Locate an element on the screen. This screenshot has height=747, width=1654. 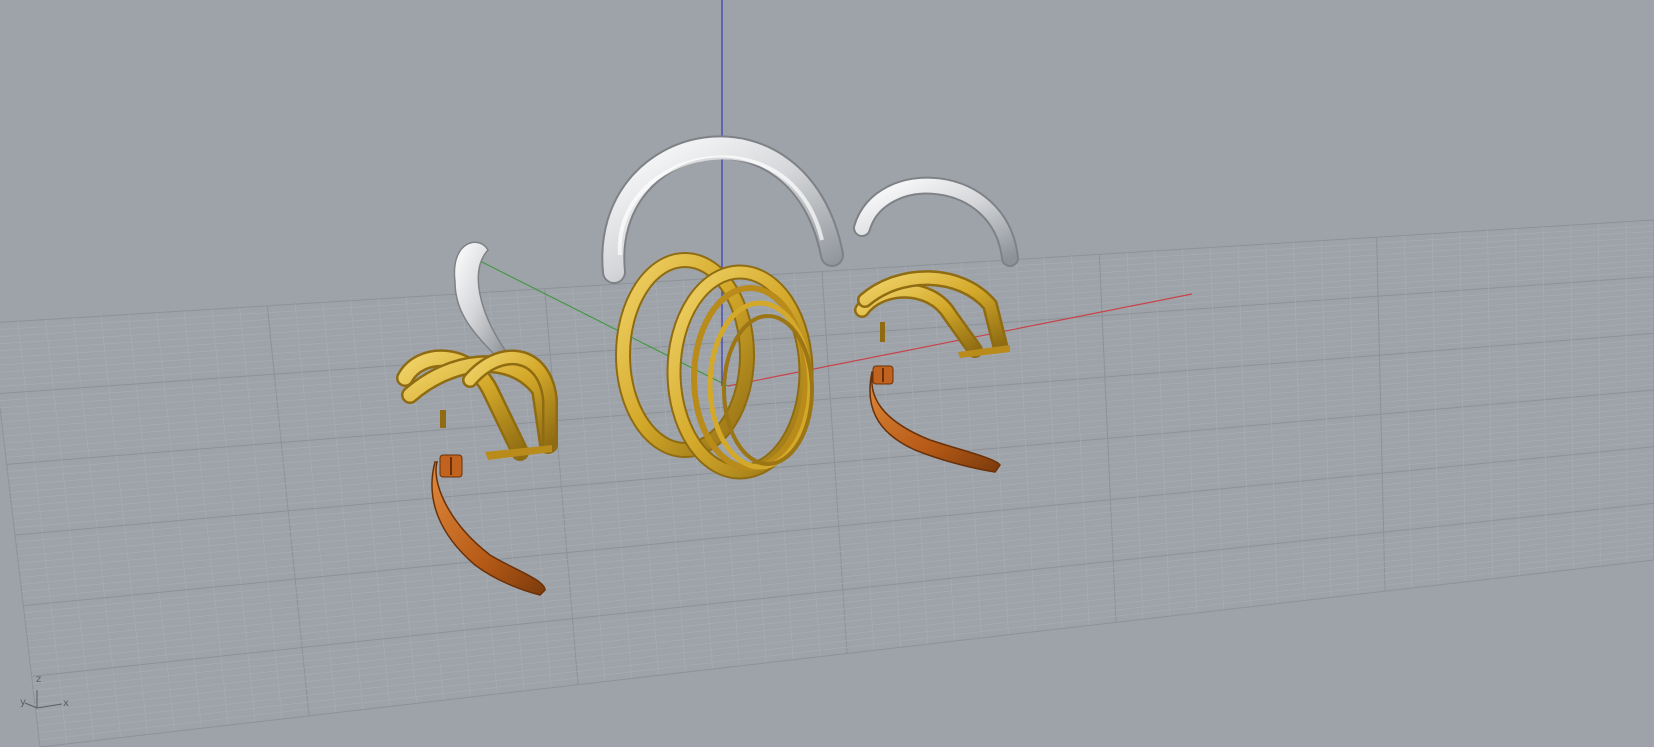
axis-gizmo is located at coordinates (43, 699).